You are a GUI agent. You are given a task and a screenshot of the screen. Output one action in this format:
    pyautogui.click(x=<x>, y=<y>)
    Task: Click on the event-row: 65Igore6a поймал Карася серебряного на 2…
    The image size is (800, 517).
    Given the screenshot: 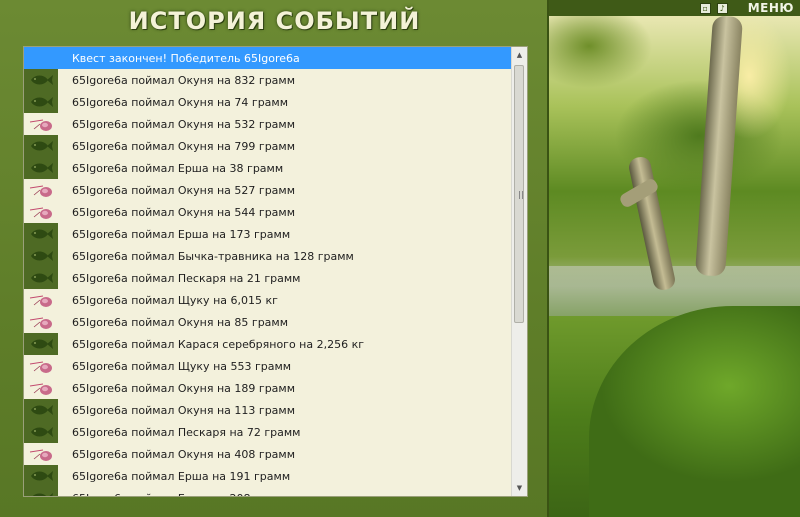 What is the action you would take?
    pyautogui.click(x=268, y=344)
    